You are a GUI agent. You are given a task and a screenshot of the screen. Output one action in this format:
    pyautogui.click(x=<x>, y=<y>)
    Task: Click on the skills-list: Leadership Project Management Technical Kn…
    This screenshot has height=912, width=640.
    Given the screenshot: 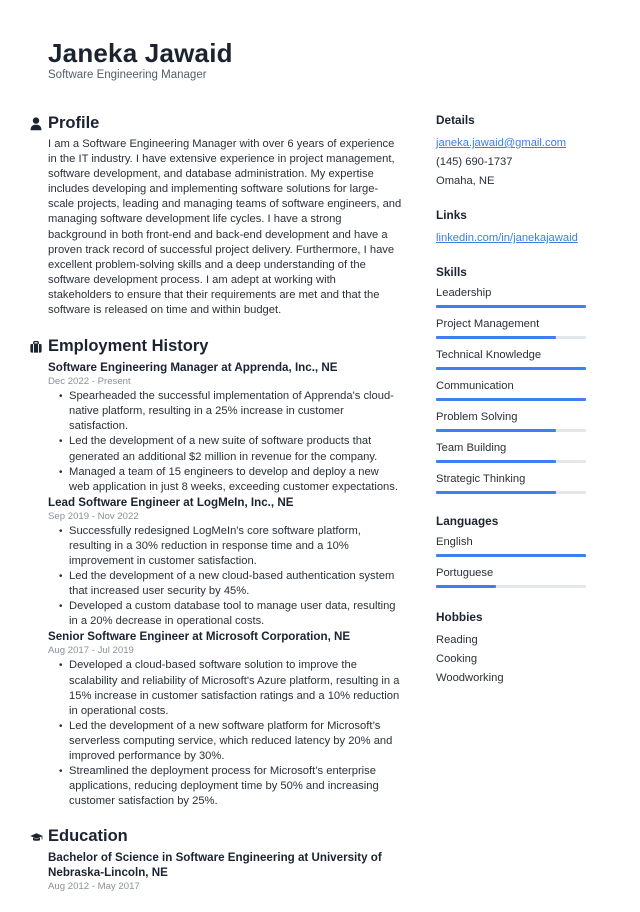 What is the action you would take?
    pyautogui.click(x=512, y=390)
    